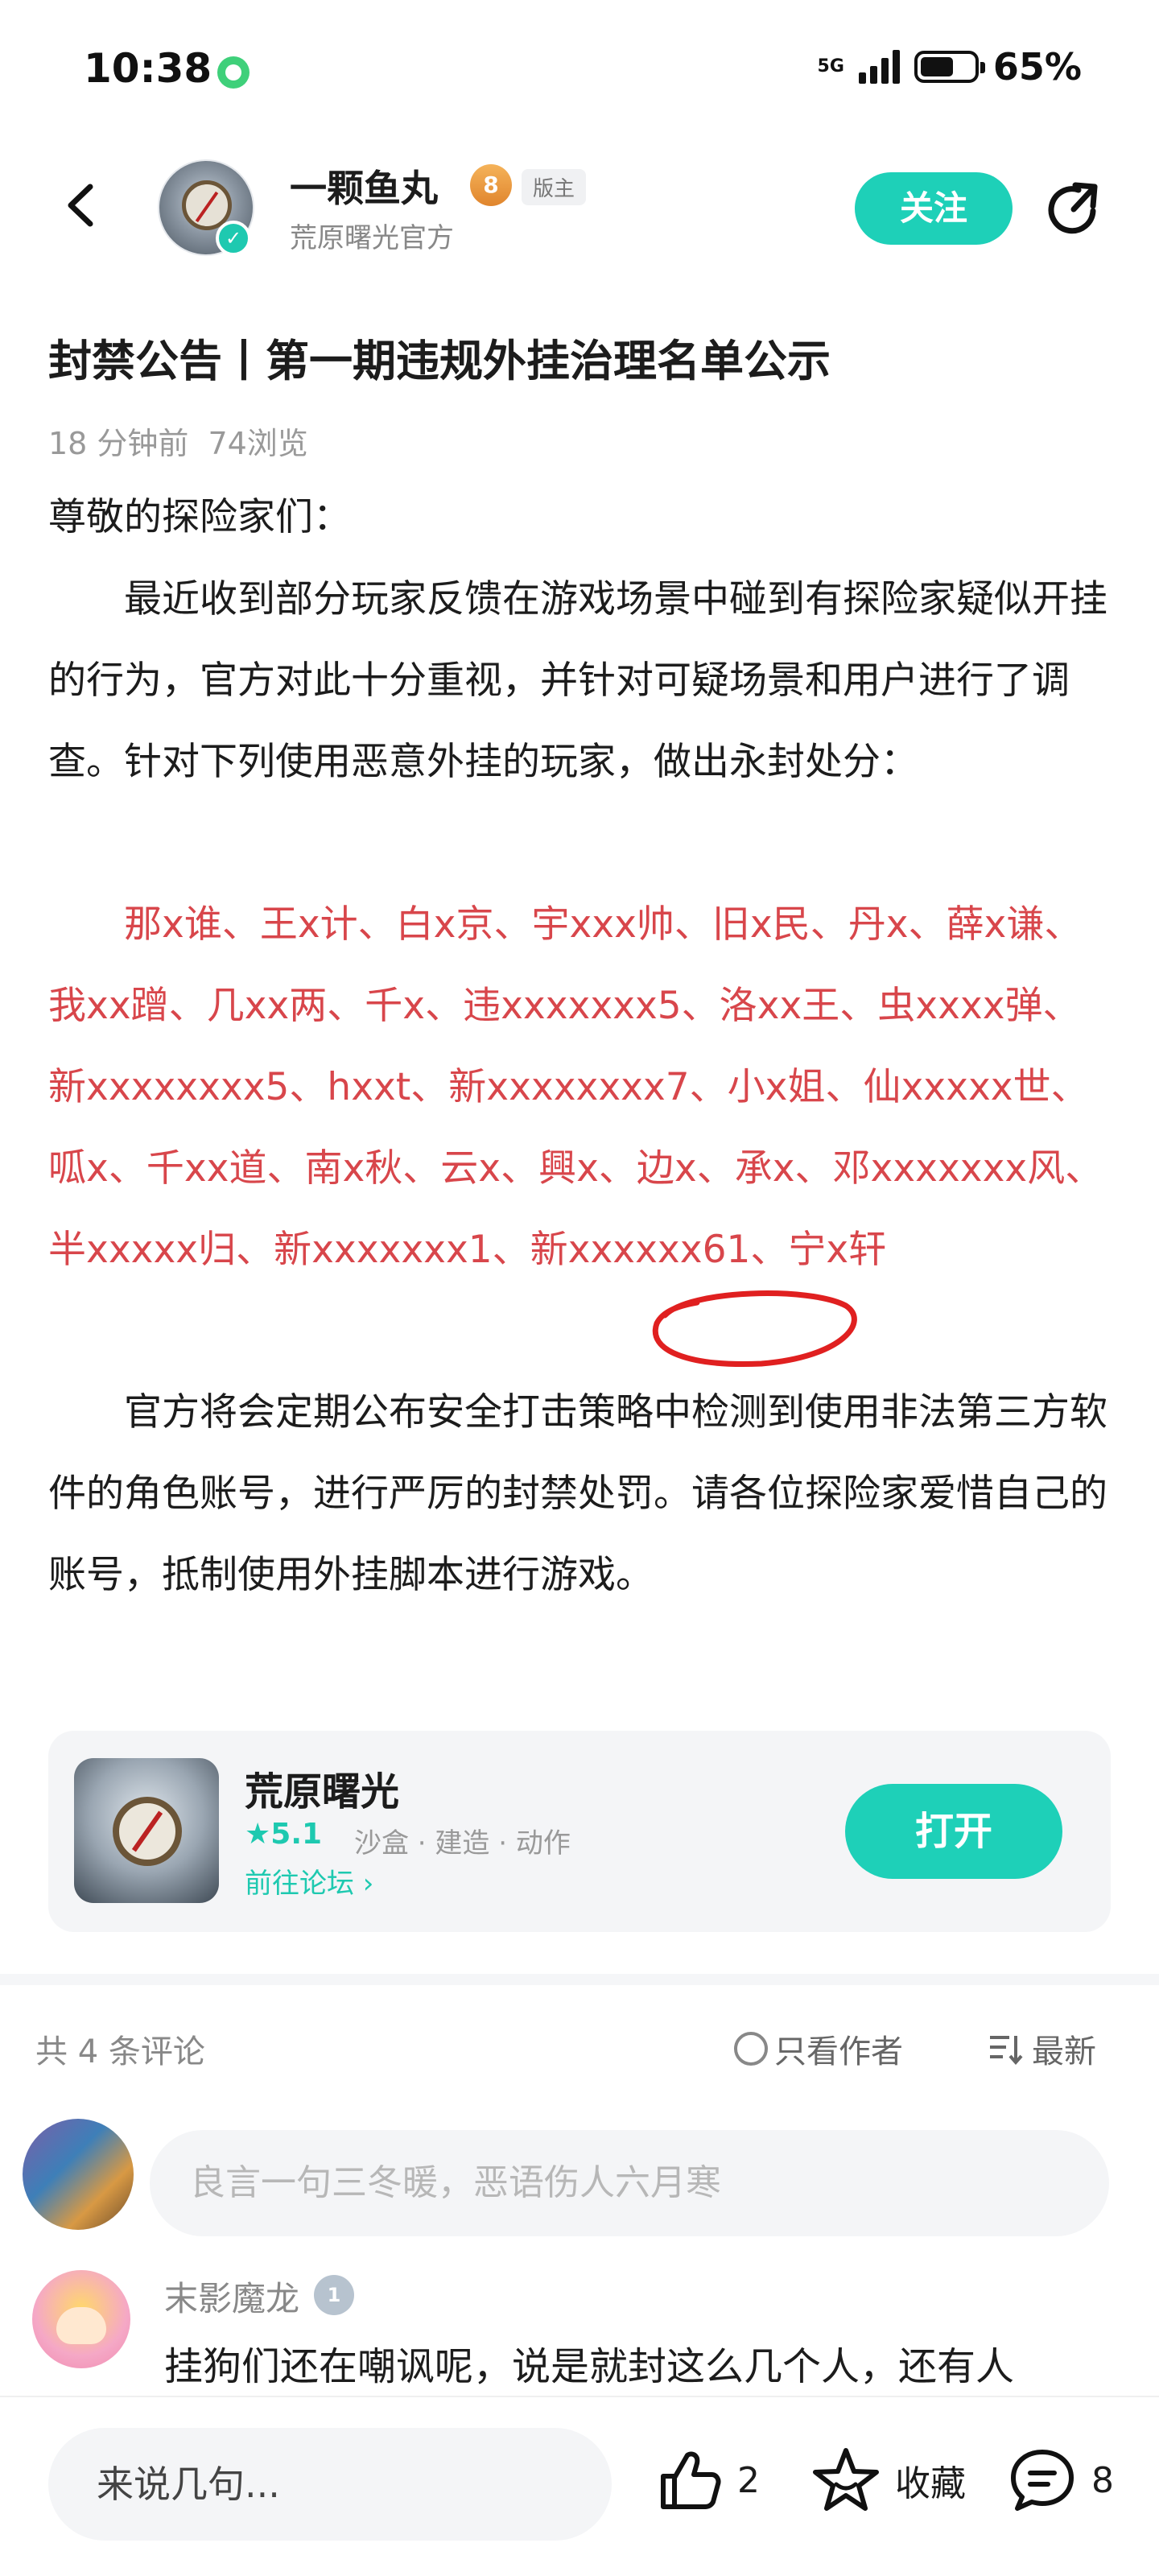 The image size is (1159, 2576). What do you see at coordinates (830, 66) in the screenshot?
I see `network-label: 5G` at bounding box center [830, 66].